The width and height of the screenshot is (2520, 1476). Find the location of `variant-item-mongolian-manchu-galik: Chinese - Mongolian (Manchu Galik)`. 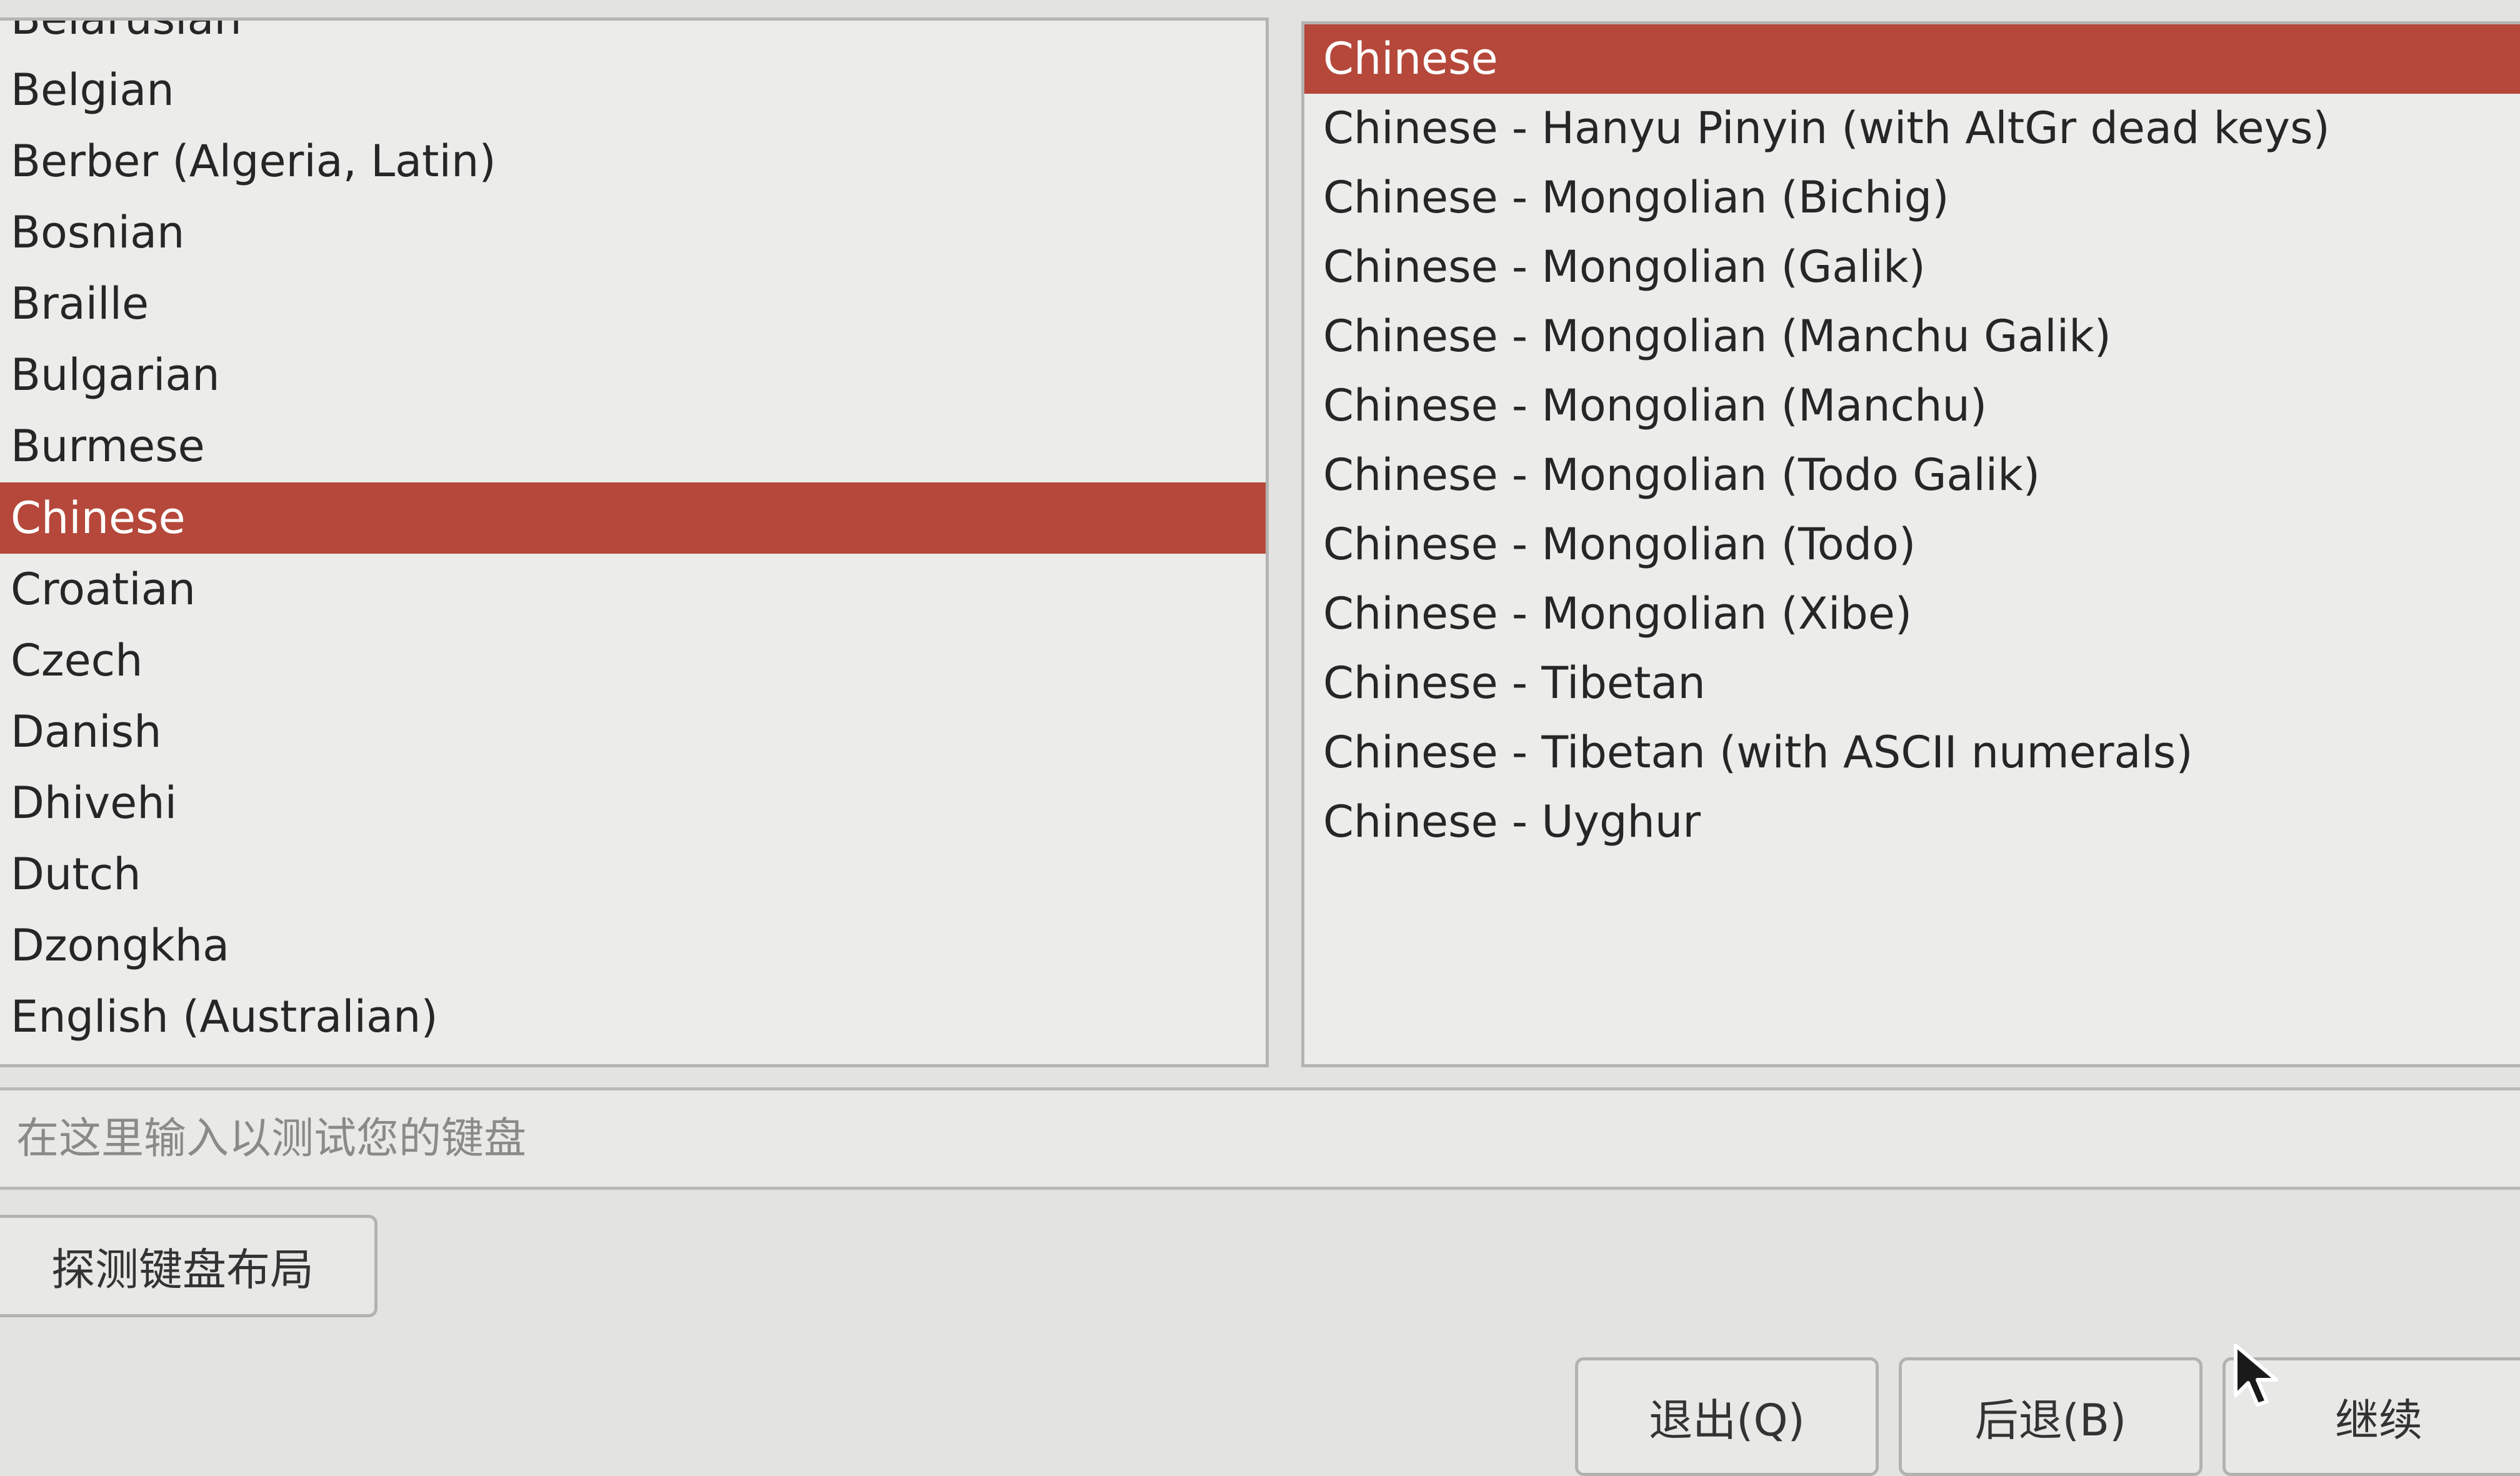

variant-item-mongolian-manchu-galik: Chinese - Mongolian (Manchu Galik) is located at coordinates (1912, 336).